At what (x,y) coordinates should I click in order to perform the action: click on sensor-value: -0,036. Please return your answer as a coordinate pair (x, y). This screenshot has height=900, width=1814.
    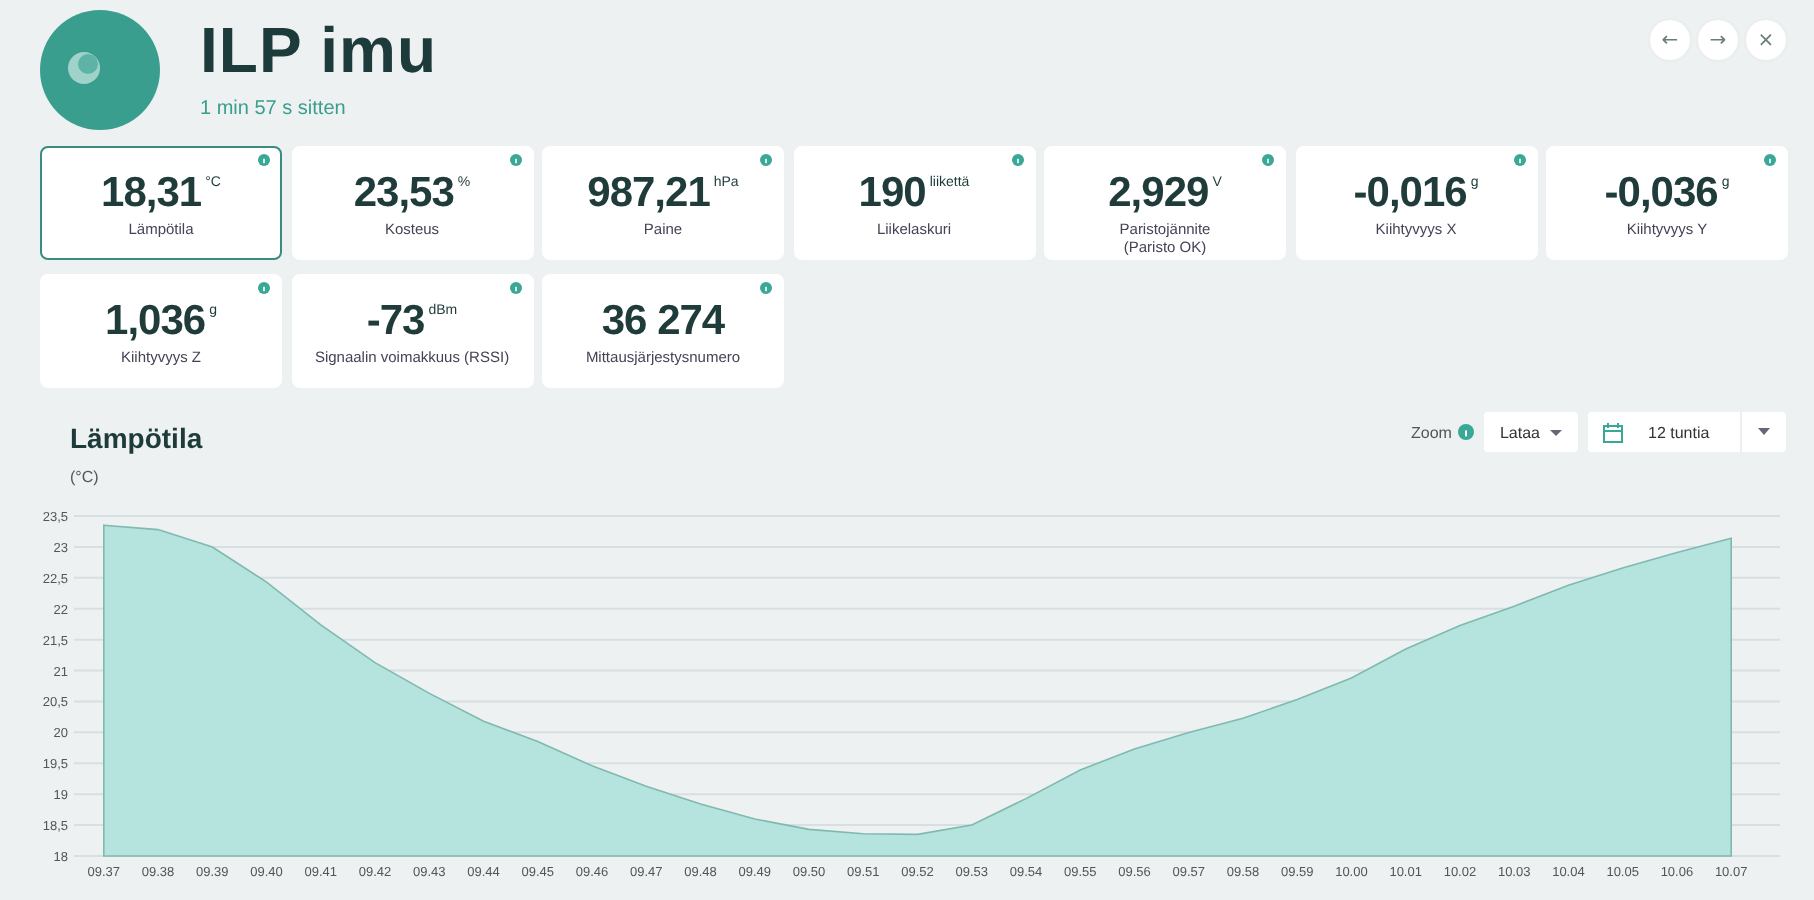
    Looking at the image, I should click on (1661, 194).